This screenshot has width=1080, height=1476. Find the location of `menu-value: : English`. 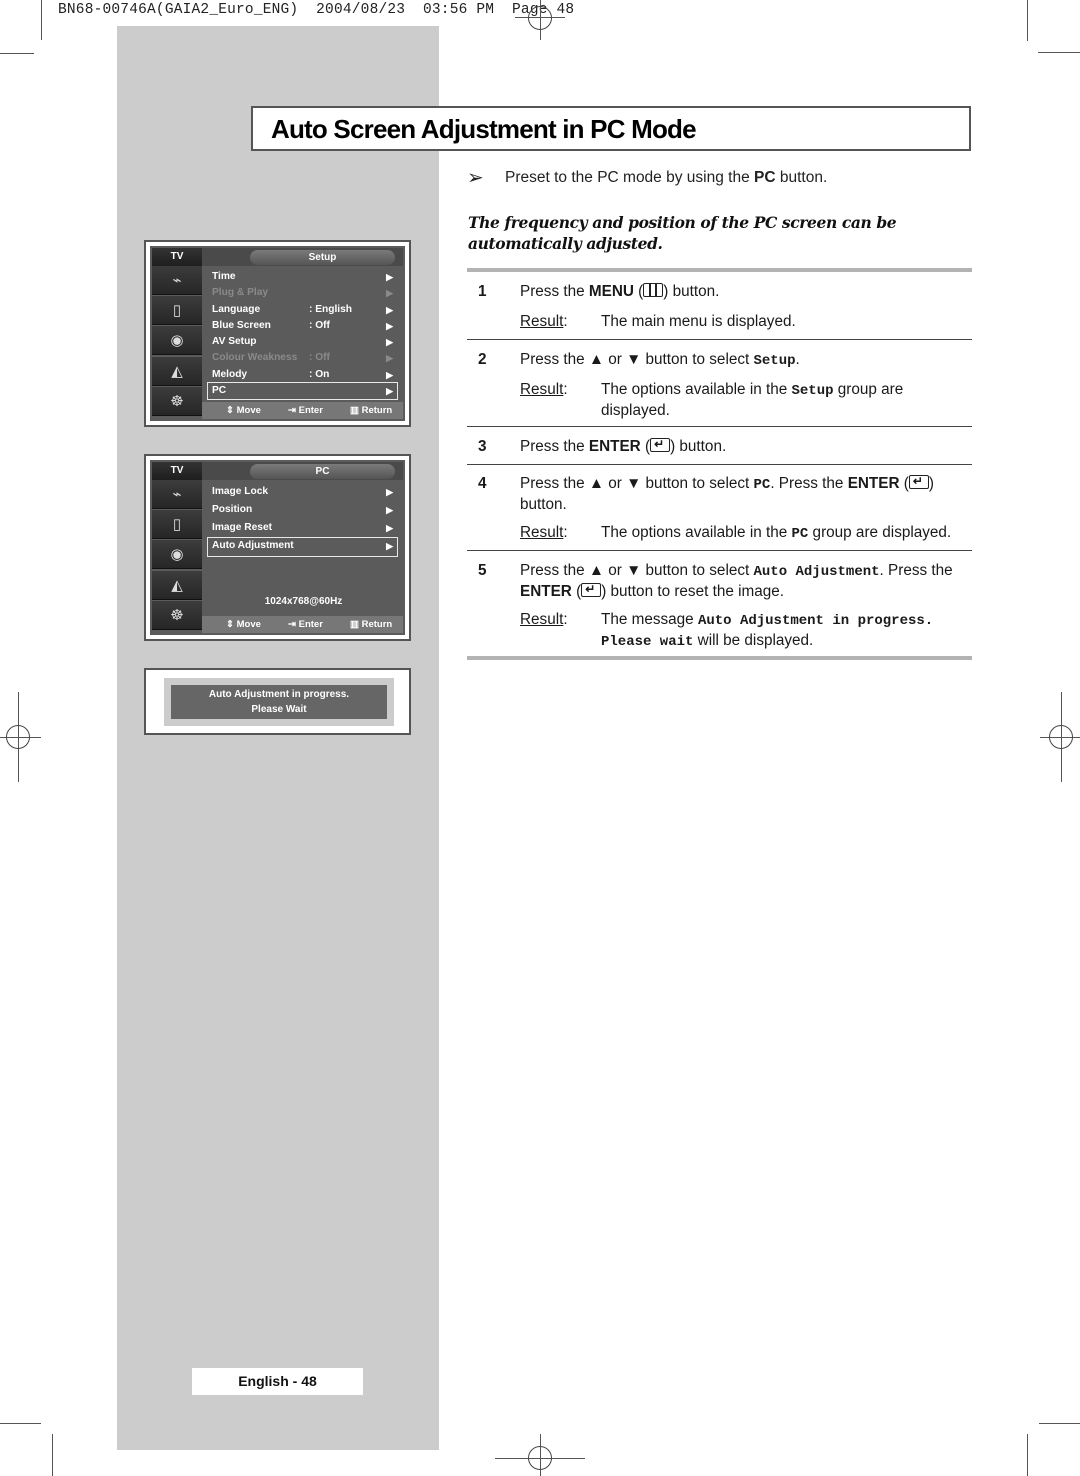

menu-value: : English is located at coordinates (331, 309).